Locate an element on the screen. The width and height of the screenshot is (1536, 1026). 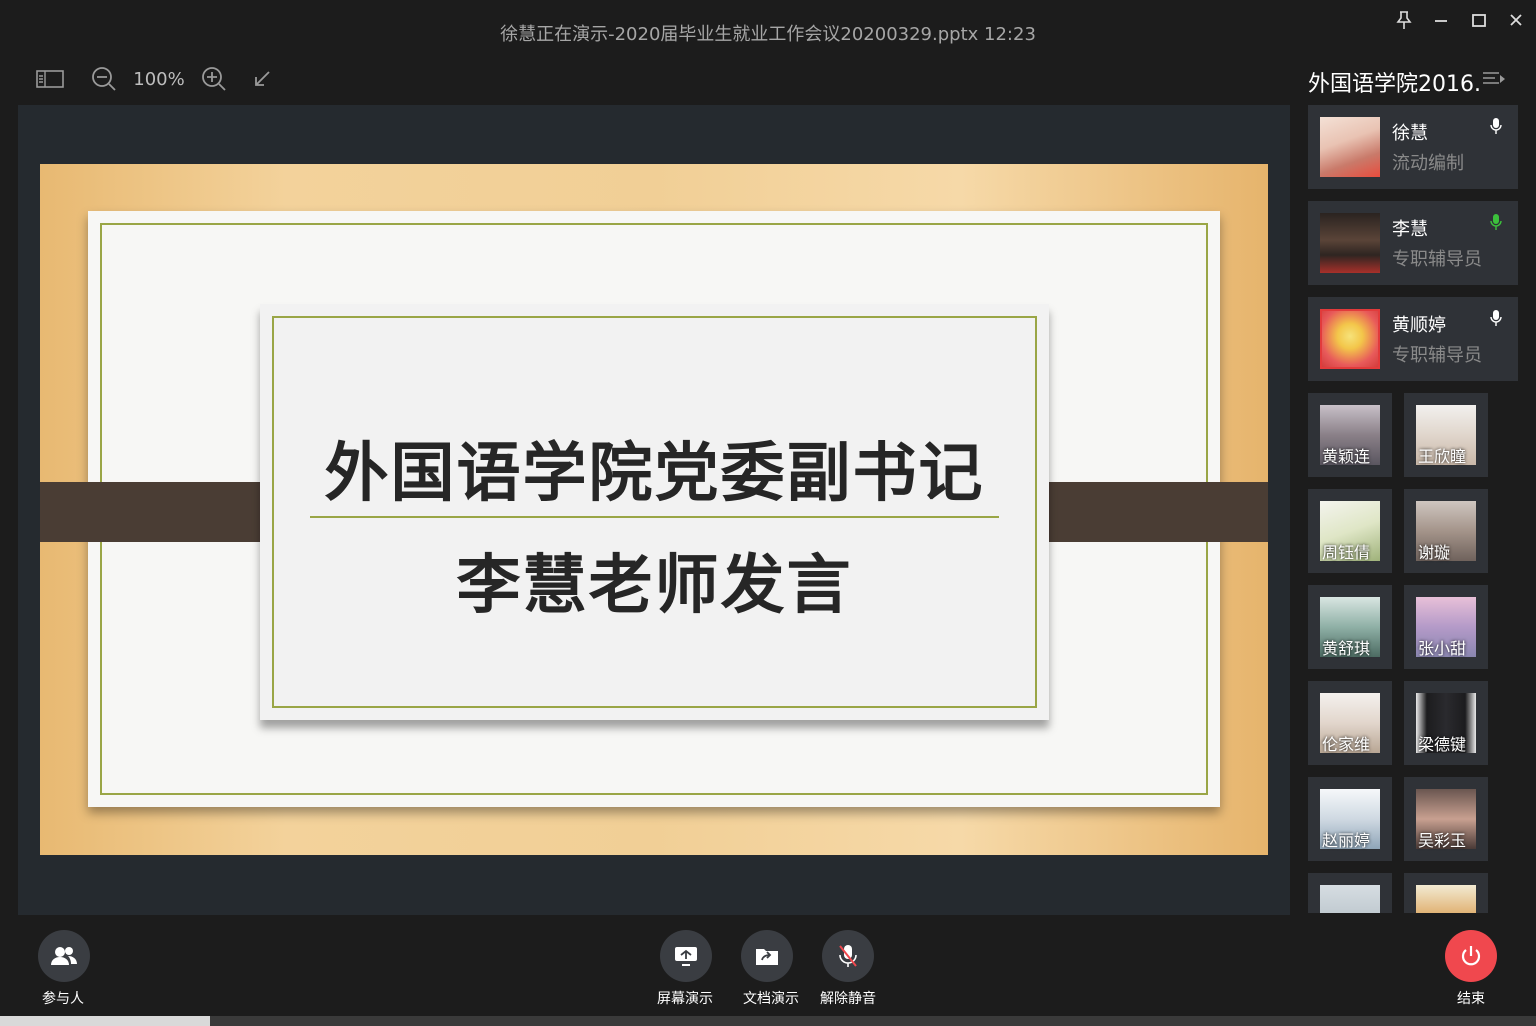
zoom-out-button is located at coordinates (104, 79).